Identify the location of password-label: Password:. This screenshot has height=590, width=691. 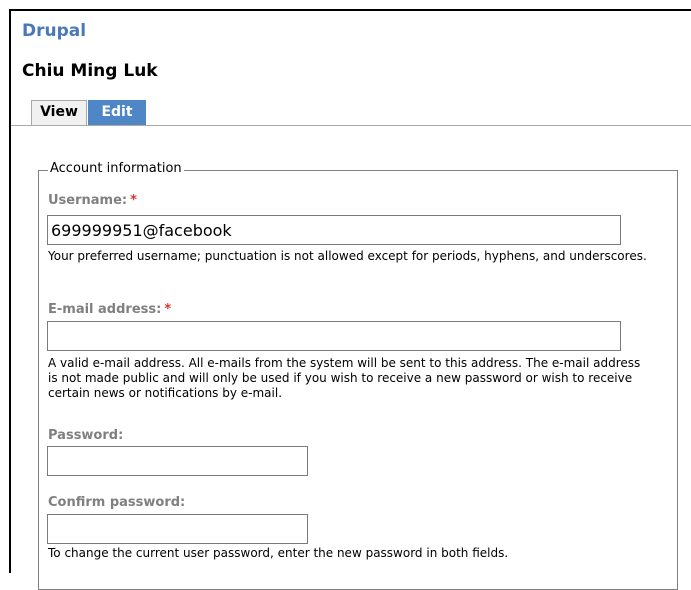
(86, 435).